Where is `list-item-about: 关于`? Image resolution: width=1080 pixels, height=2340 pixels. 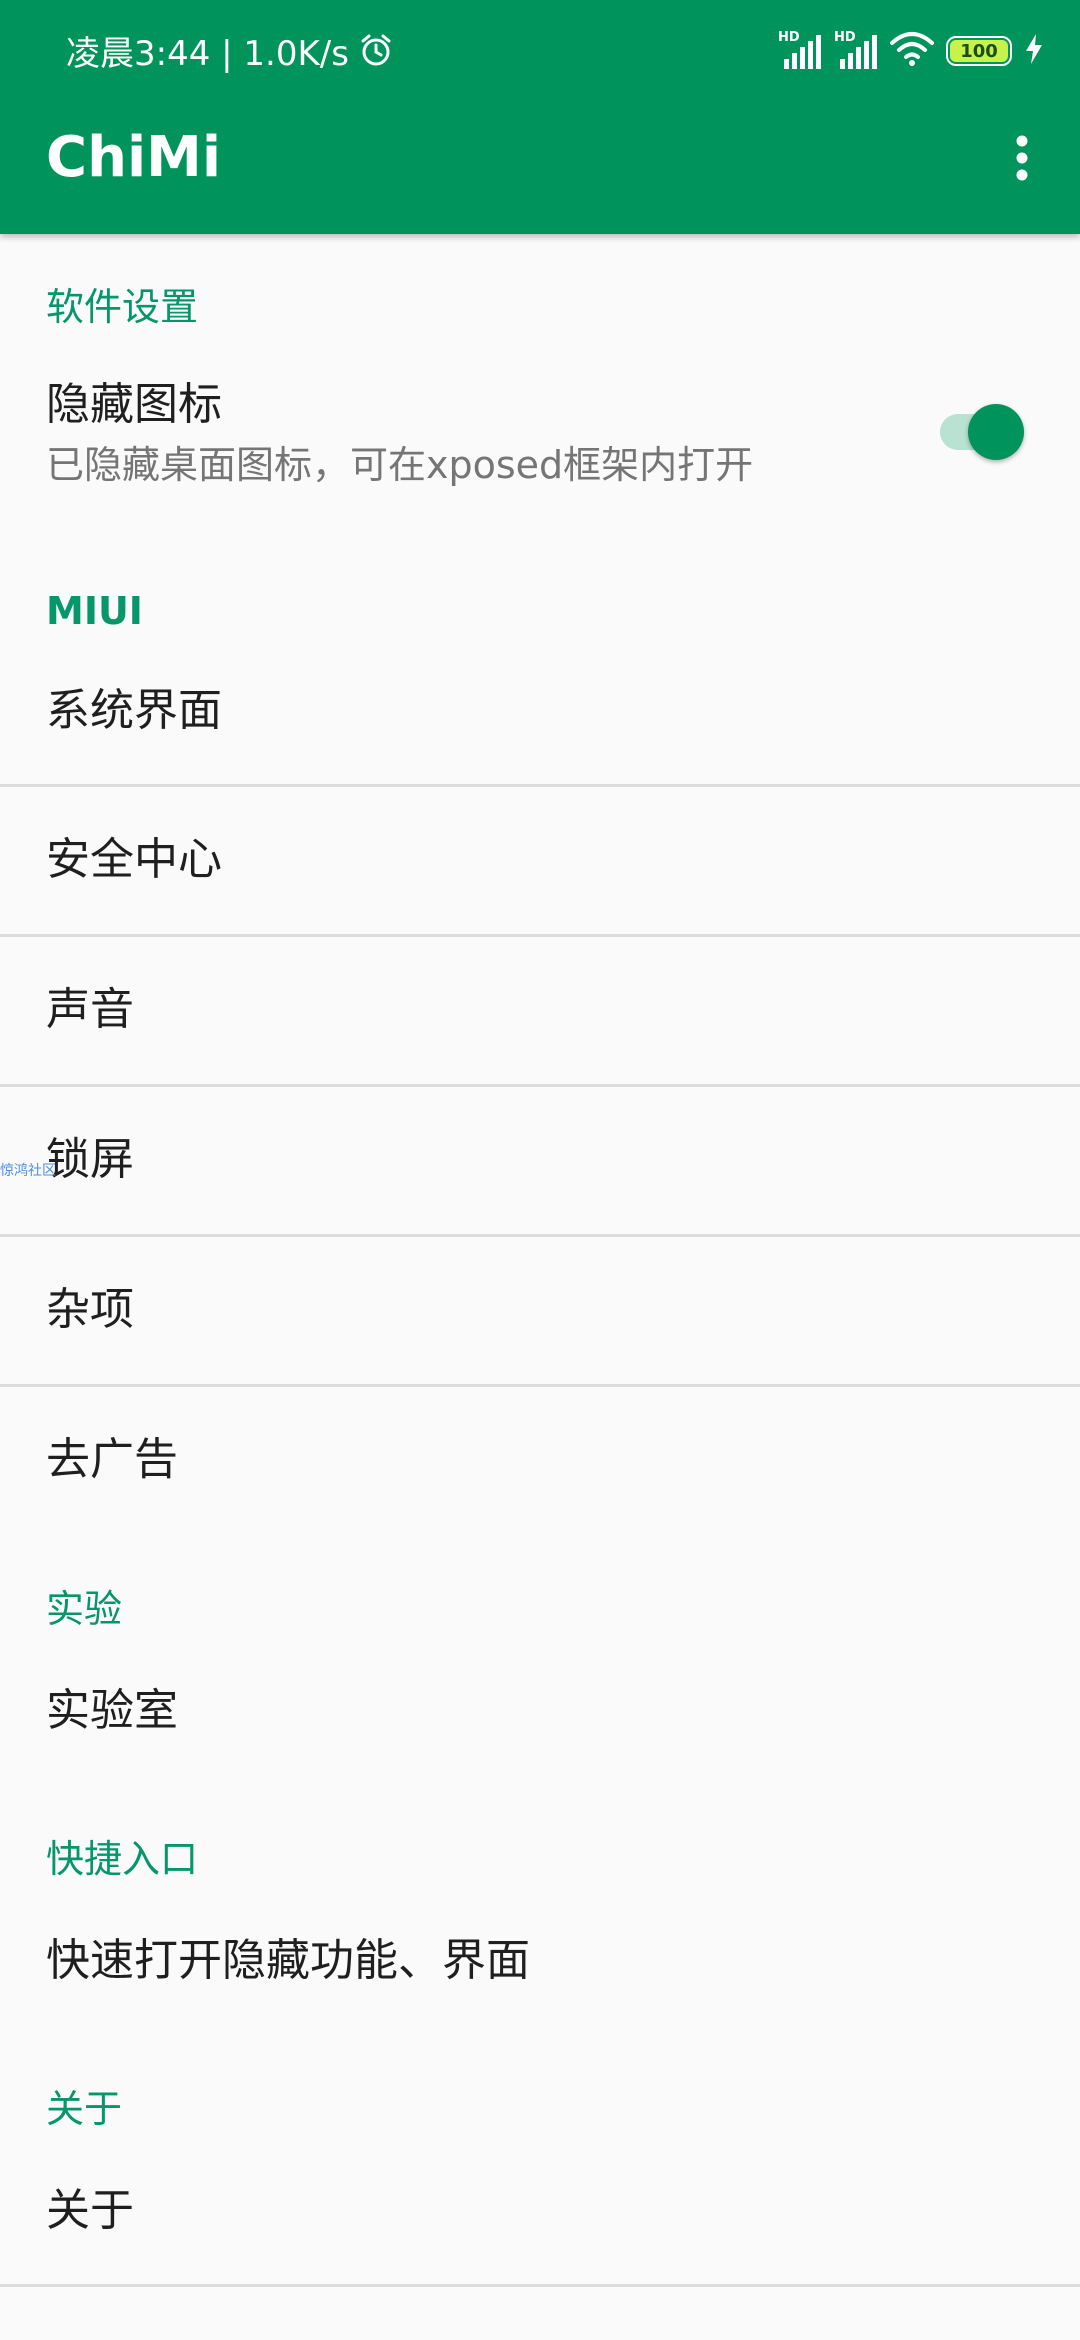
list-item-about: 关于 is located at coordinates (540, 2217).